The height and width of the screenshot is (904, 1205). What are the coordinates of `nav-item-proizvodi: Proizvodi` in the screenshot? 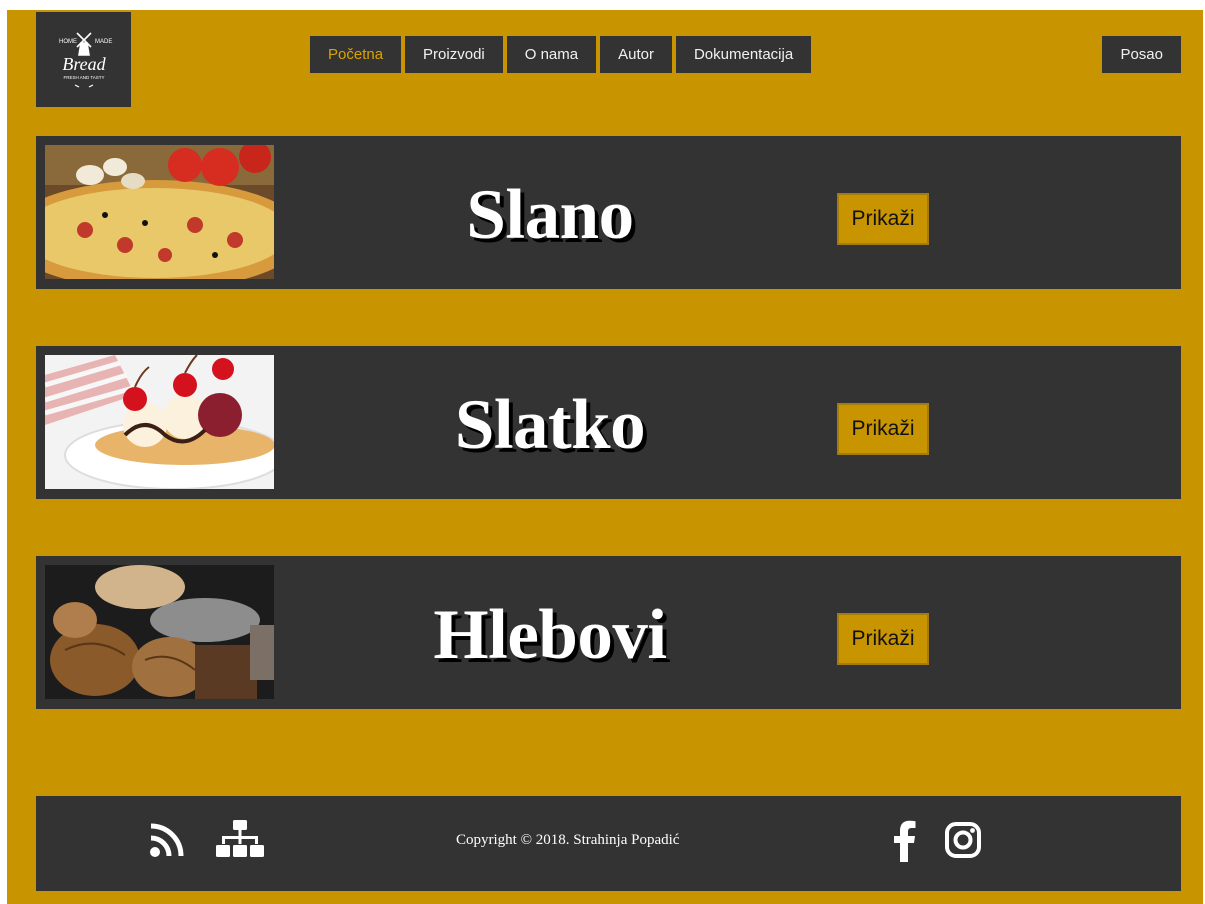 It's located at (454, 54).